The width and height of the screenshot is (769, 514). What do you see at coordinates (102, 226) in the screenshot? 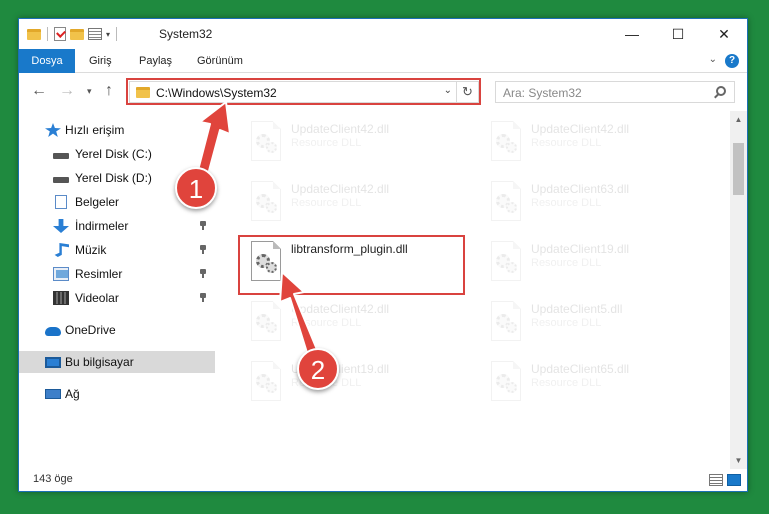
I see `sidebar-item-label: İndirmeler` at bounding box center [102, 226].